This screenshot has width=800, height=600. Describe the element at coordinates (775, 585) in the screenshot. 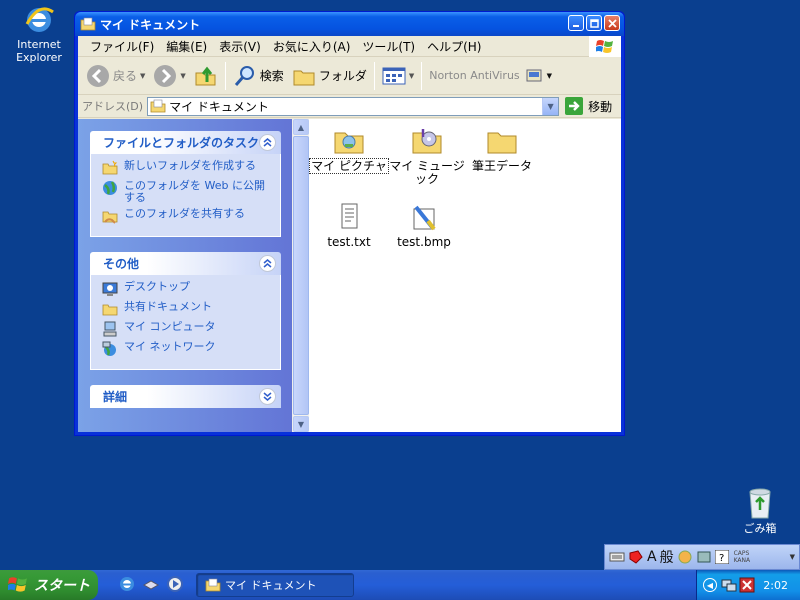

I see `clock: 2:02` at that location.